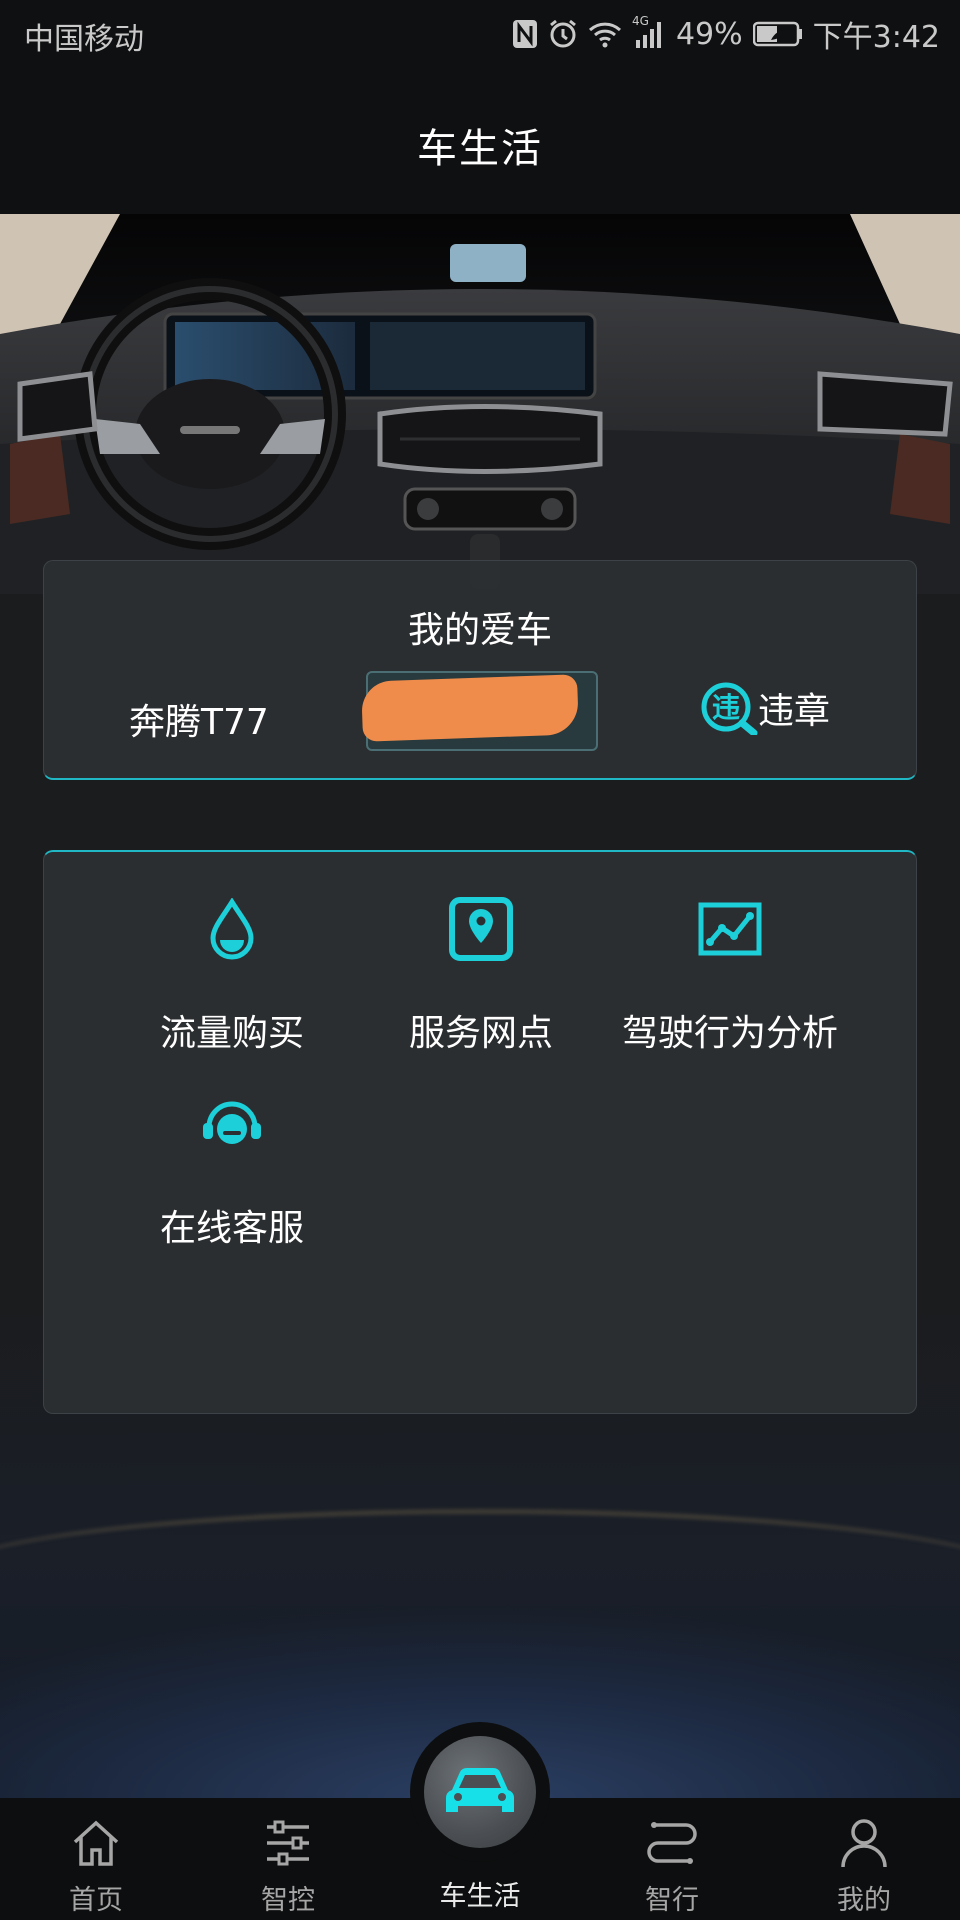 Image resolution: width=960 pixels, height=1920 pixels. I want to click on signal-icon: 4G, so click(649, 31).